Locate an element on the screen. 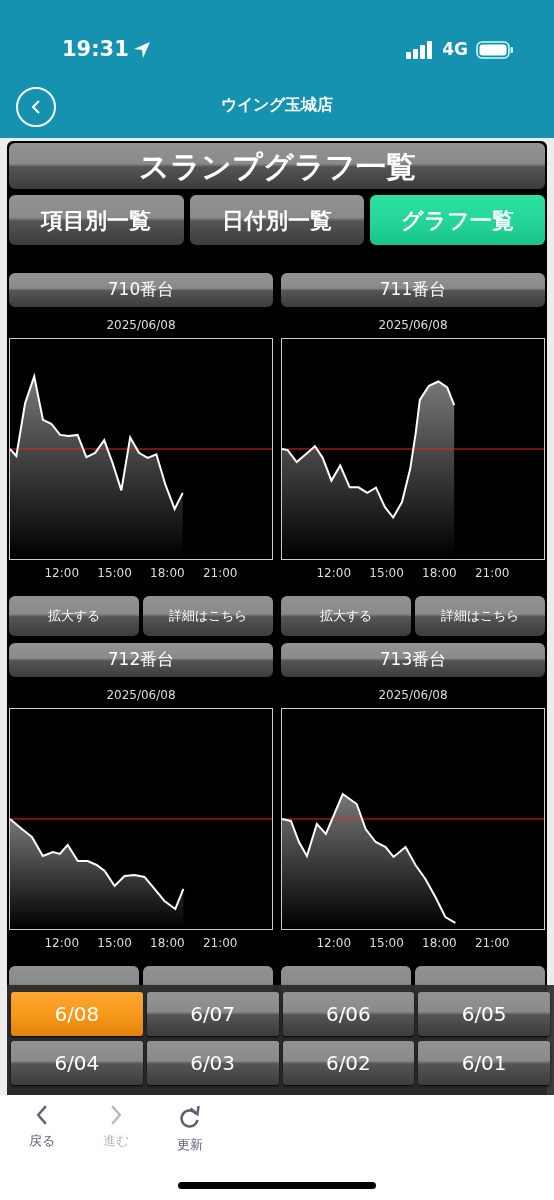  page-title: スランプグラフ一覧 is located at coordinates (277, 166).